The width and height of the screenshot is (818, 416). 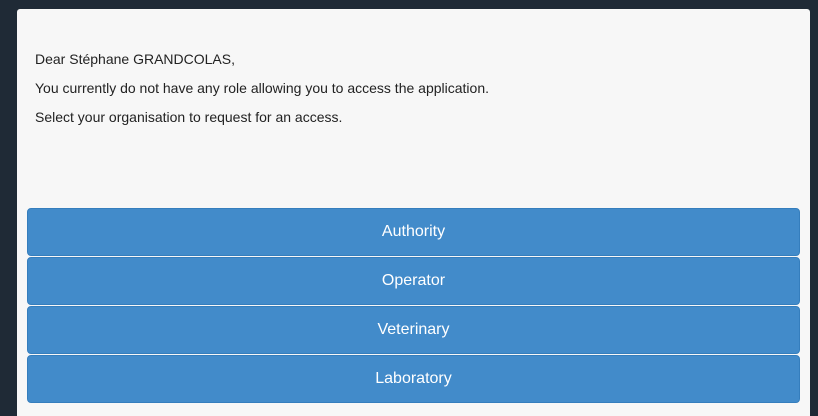 I want to click on operator-button: Operator, so click(x=413, y=281).